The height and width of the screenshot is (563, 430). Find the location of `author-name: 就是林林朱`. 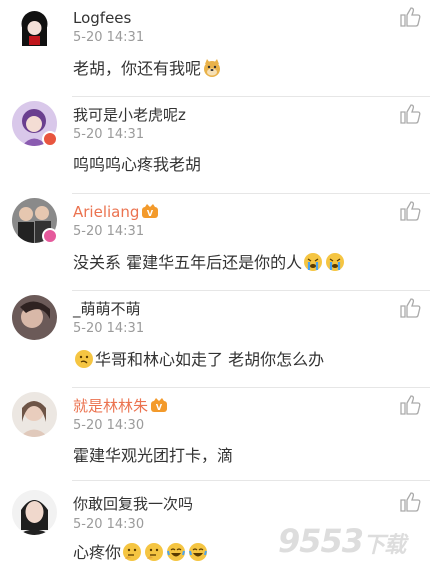

author-name: 就是林林朱 is located at coordinates (111, 406).